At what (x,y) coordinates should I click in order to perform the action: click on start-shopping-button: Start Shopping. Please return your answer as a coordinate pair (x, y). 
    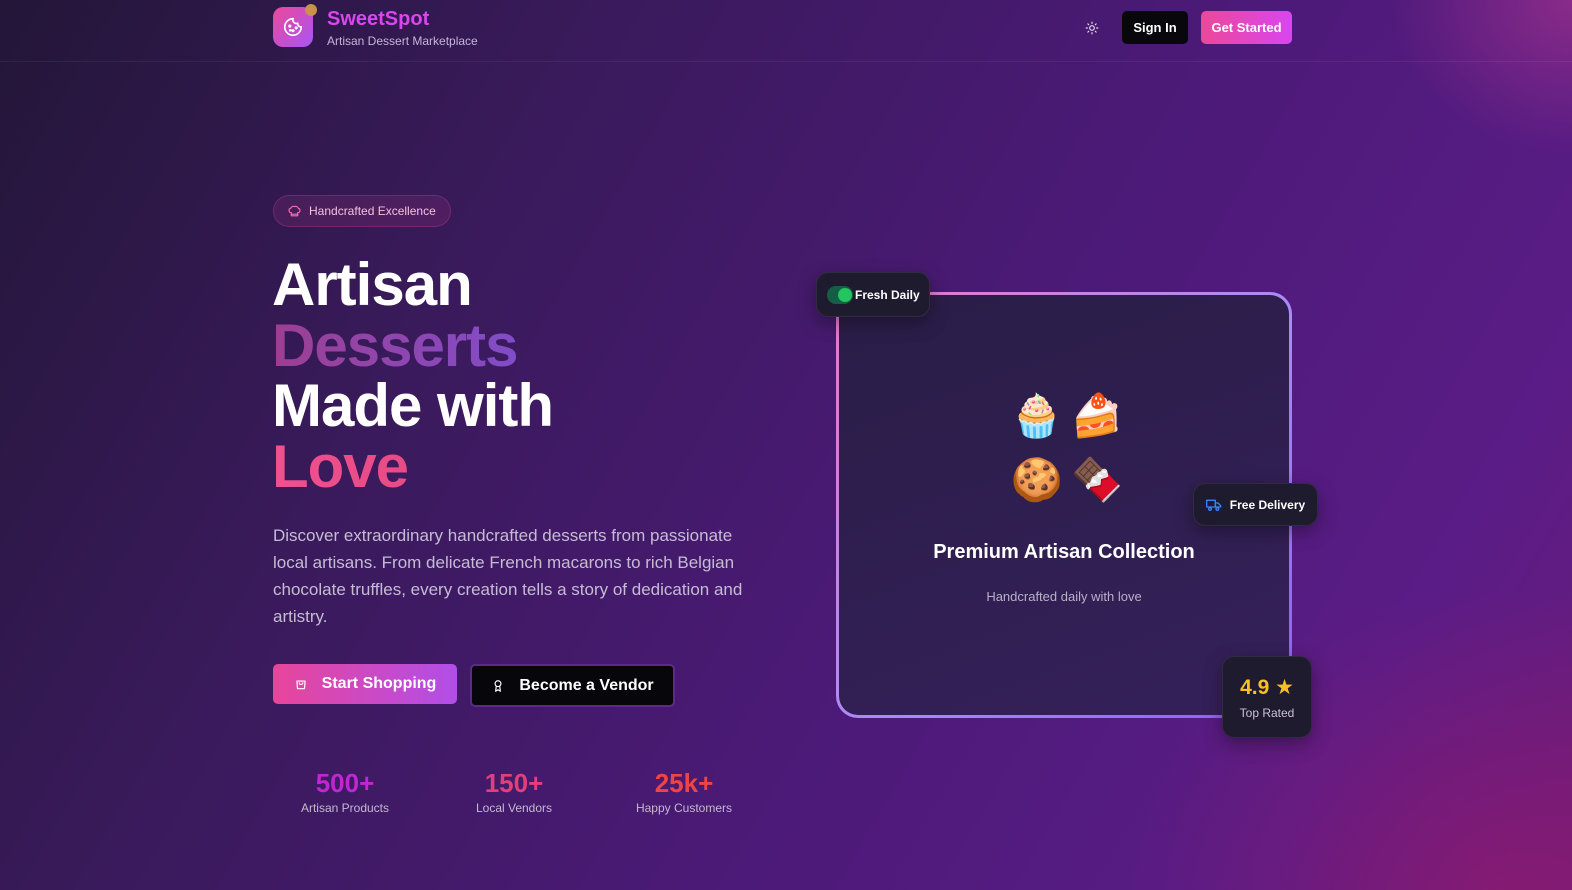
    Looking at the image, I should click on (365, 684).